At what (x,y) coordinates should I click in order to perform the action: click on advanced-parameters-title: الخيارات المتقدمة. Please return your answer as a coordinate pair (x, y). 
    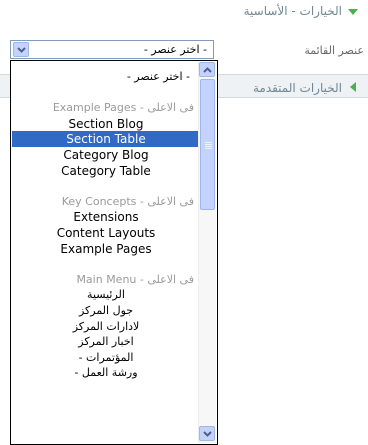
    Looking at the image, I should click on (297, 88).